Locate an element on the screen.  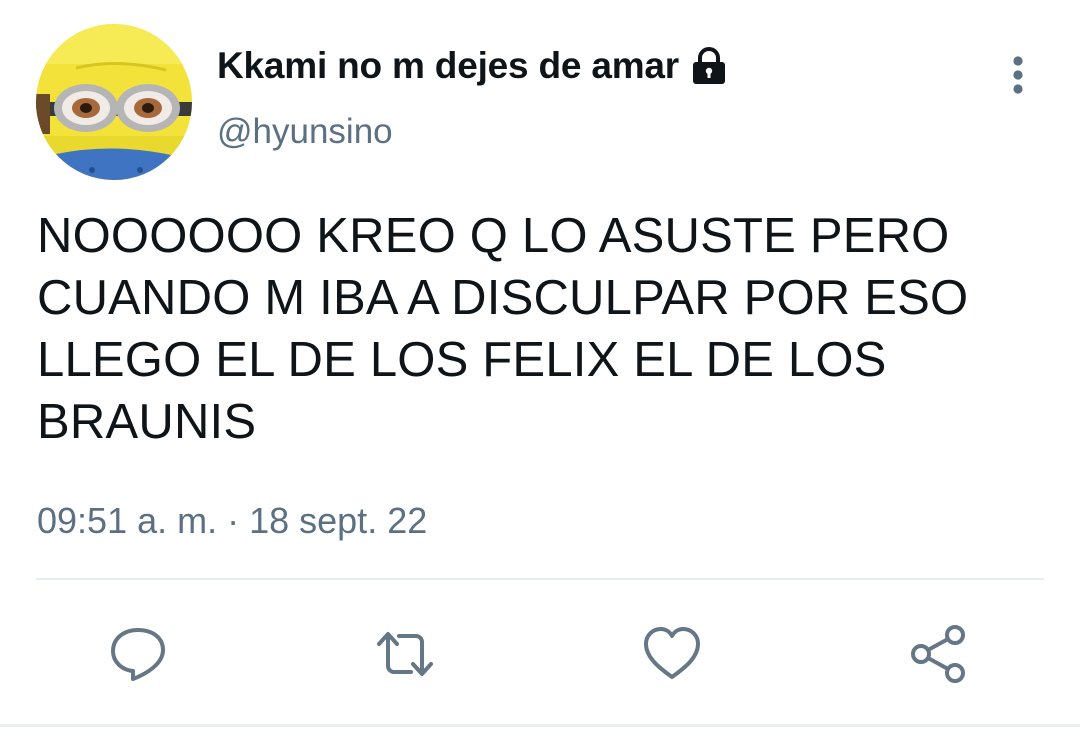
retweet-icon is located at coordinates (405, 654).